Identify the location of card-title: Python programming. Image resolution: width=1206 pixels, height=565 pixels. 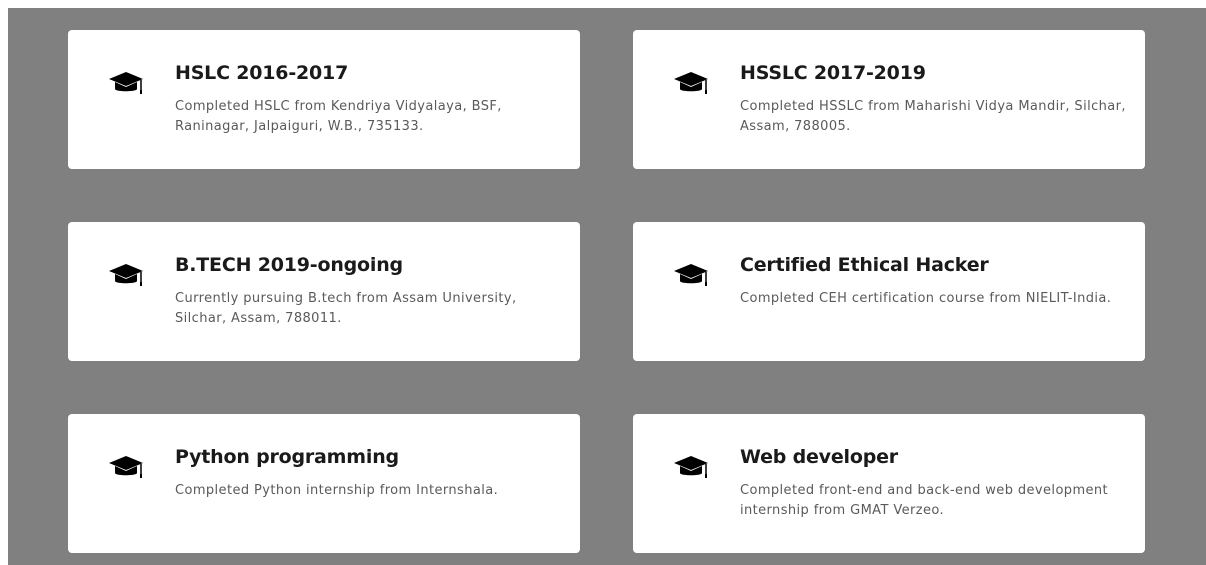
(287, 457).